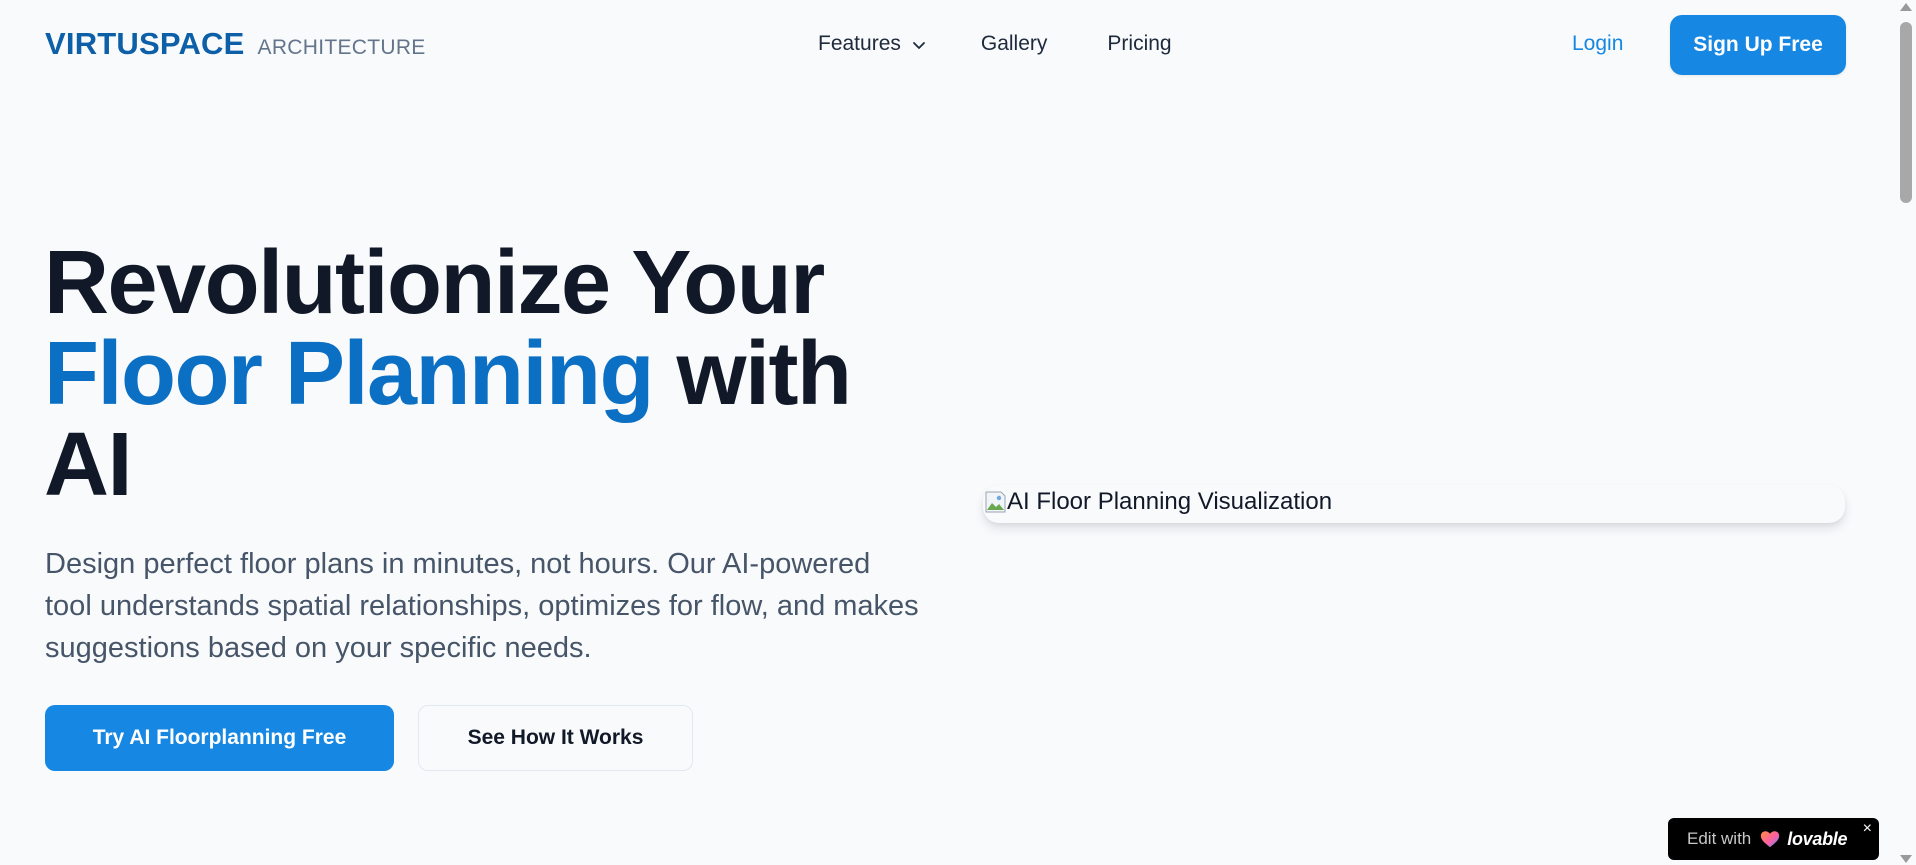 This screenshot has height=865, width=1916. What do you see at coordinates (145, 43) in the screenshot?
I see `brand-name: VIRTUSPACE` at bounding box center [145, 43].